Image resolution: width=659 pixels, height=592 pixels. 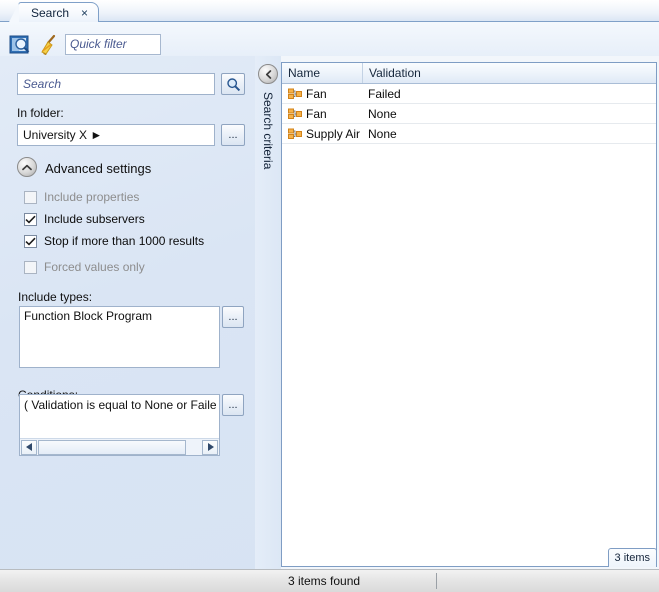 What do you see at coordinates (329, 12) in the screenshot?
I see `tab-strip: Search ×` at bounding box center [329, 12].